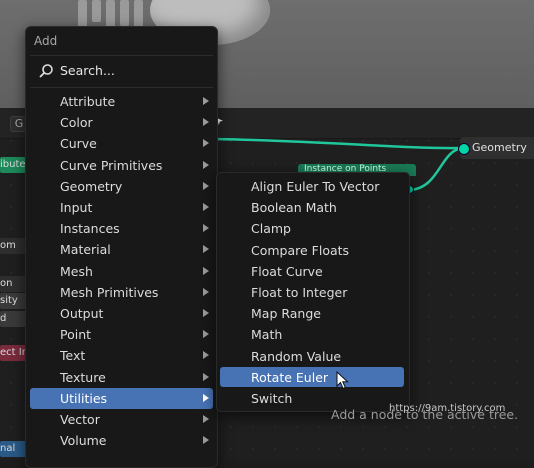  What do you see at coordinates (271, 229) in the screenshot?
I see `submenu-item-label: Clamp` at bounding box center [271, 229].